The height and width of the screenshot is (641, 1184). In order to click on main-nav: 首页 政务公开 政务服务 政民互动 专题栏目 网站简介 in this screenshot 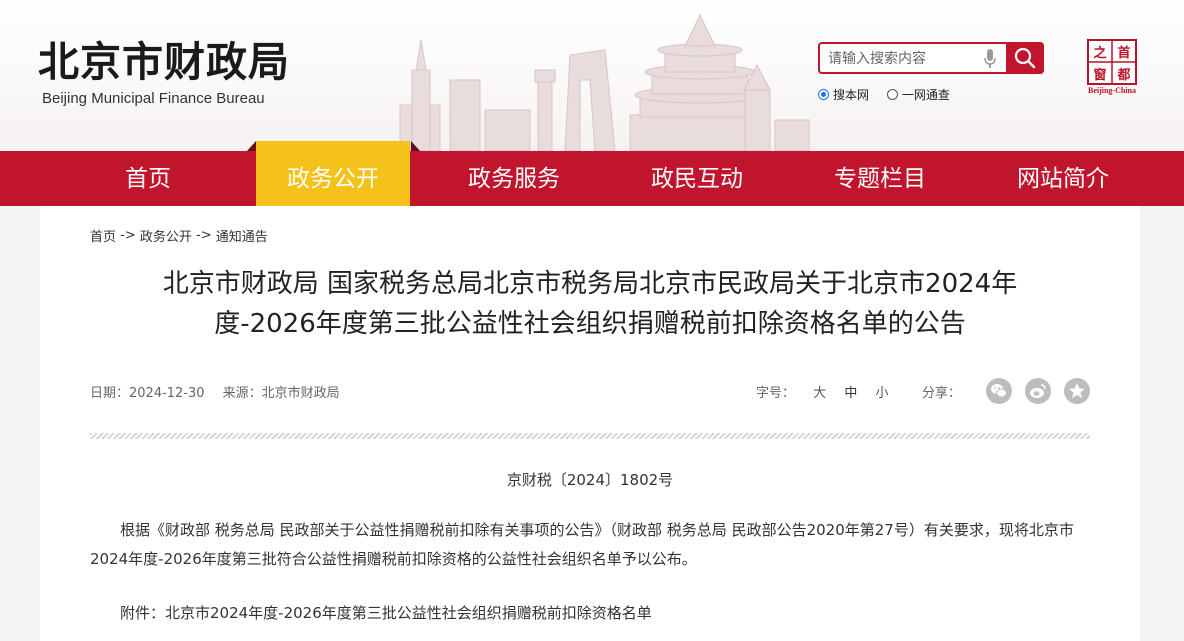, I will do `click(592, 173)`.